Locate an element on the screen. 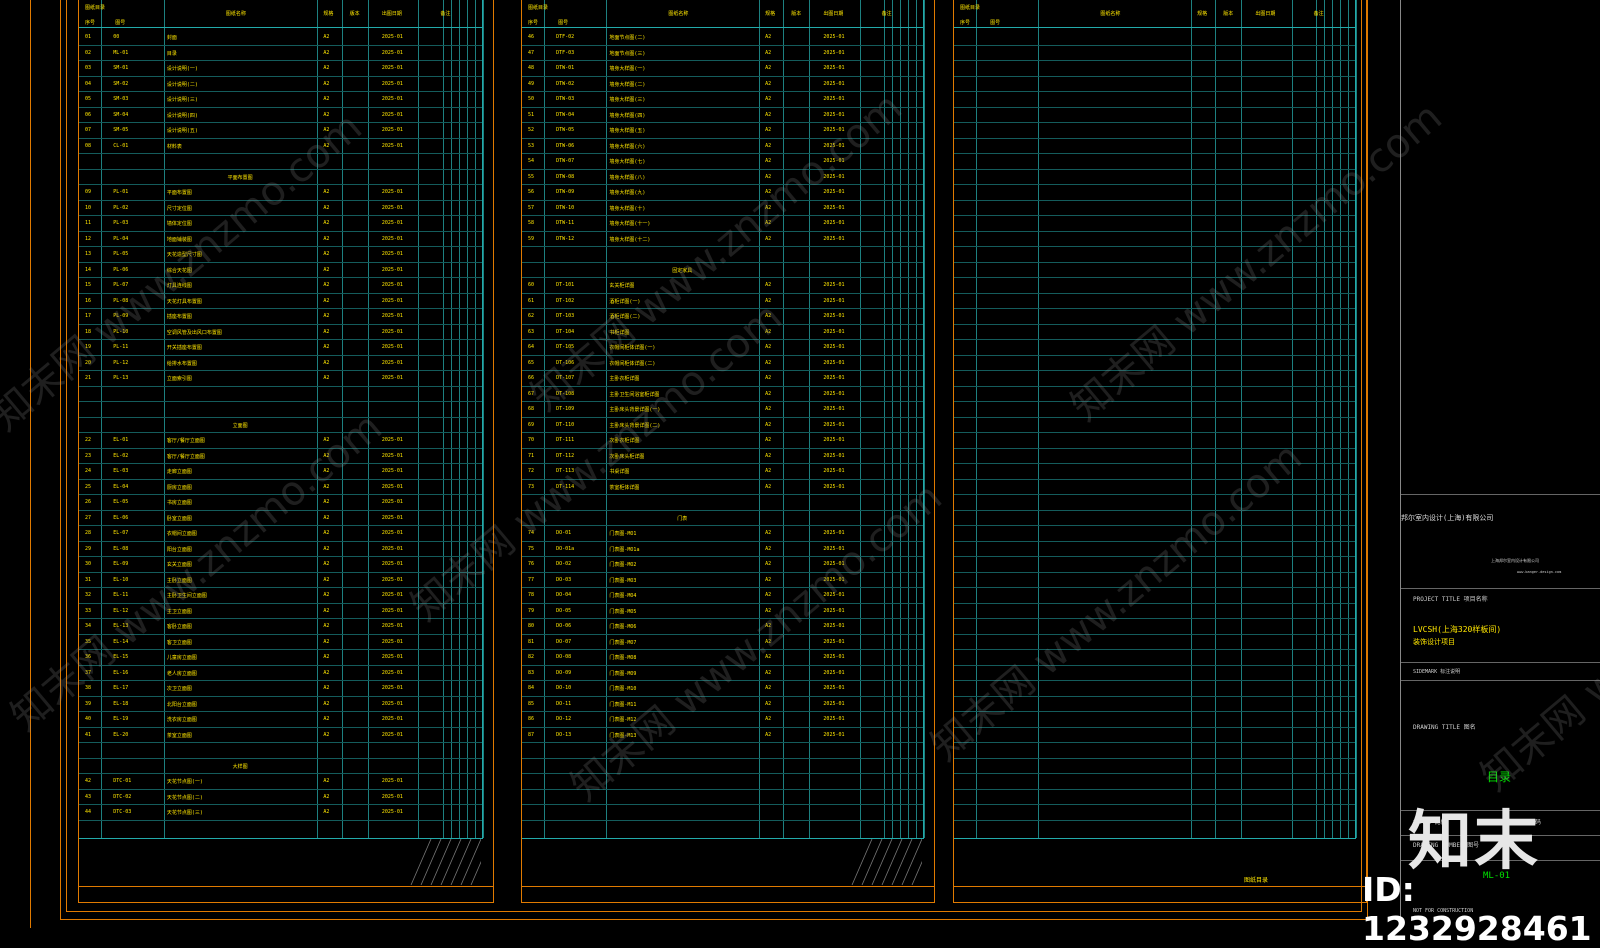 The height and width of the screenshot is (948, 1600). table-row: 61 DT-102 酒柜详图(一) A2 2025-01 is located at coordinates (722, 301).